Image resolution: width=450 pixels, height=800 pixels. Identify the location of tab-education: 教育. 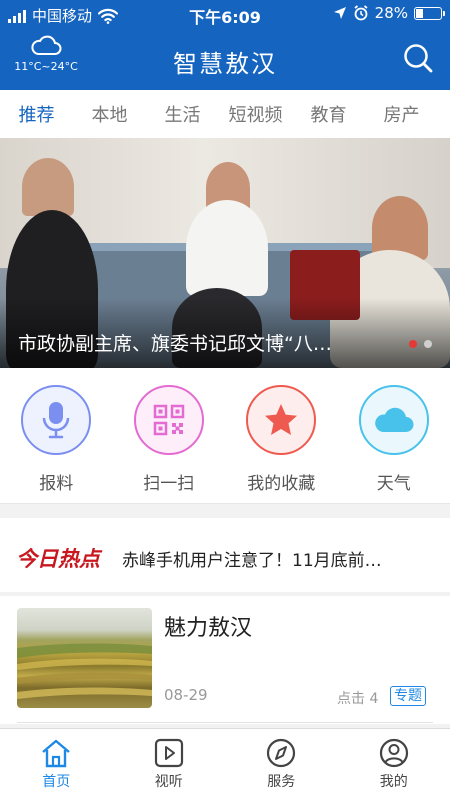
(328, 114).